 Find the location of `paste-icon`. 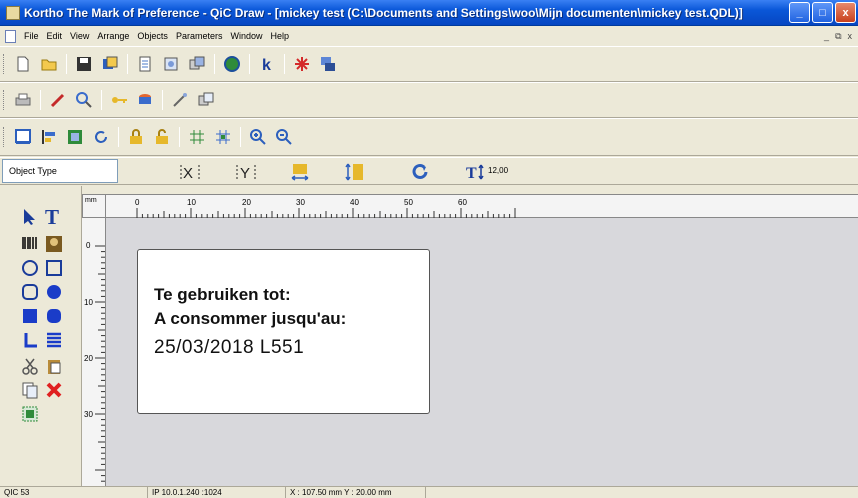

paste-icon is located at coordinates (54, 366).